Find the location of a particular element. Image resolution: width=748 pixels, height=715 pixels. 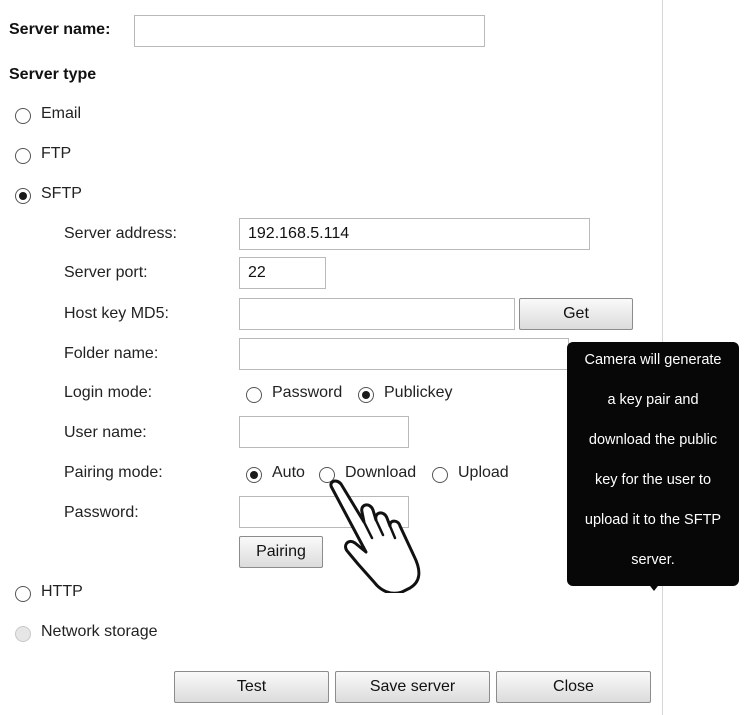

server-port-label: Server port: is located at coordinates (106, 272).